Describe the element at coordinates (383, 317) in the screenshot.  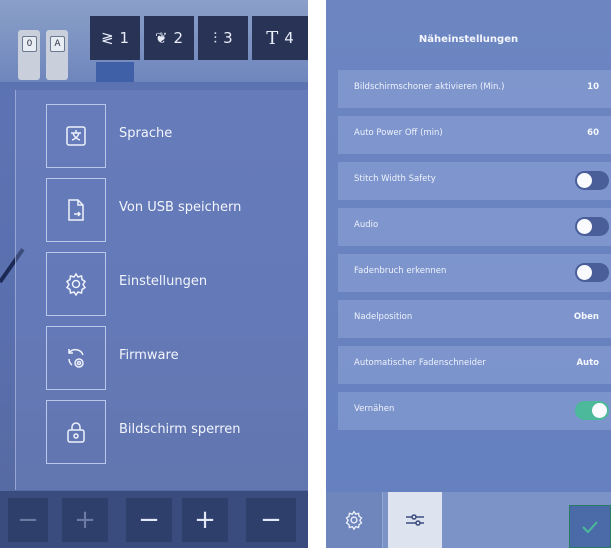
I see `setting-label: Nadelposition` at that location.